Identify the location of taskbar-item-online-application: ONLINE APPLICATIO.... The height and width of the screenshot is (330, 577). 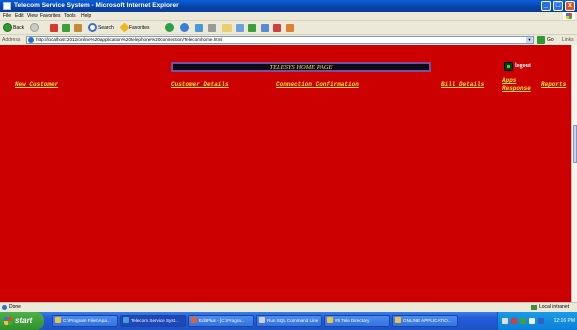
(425, 321).